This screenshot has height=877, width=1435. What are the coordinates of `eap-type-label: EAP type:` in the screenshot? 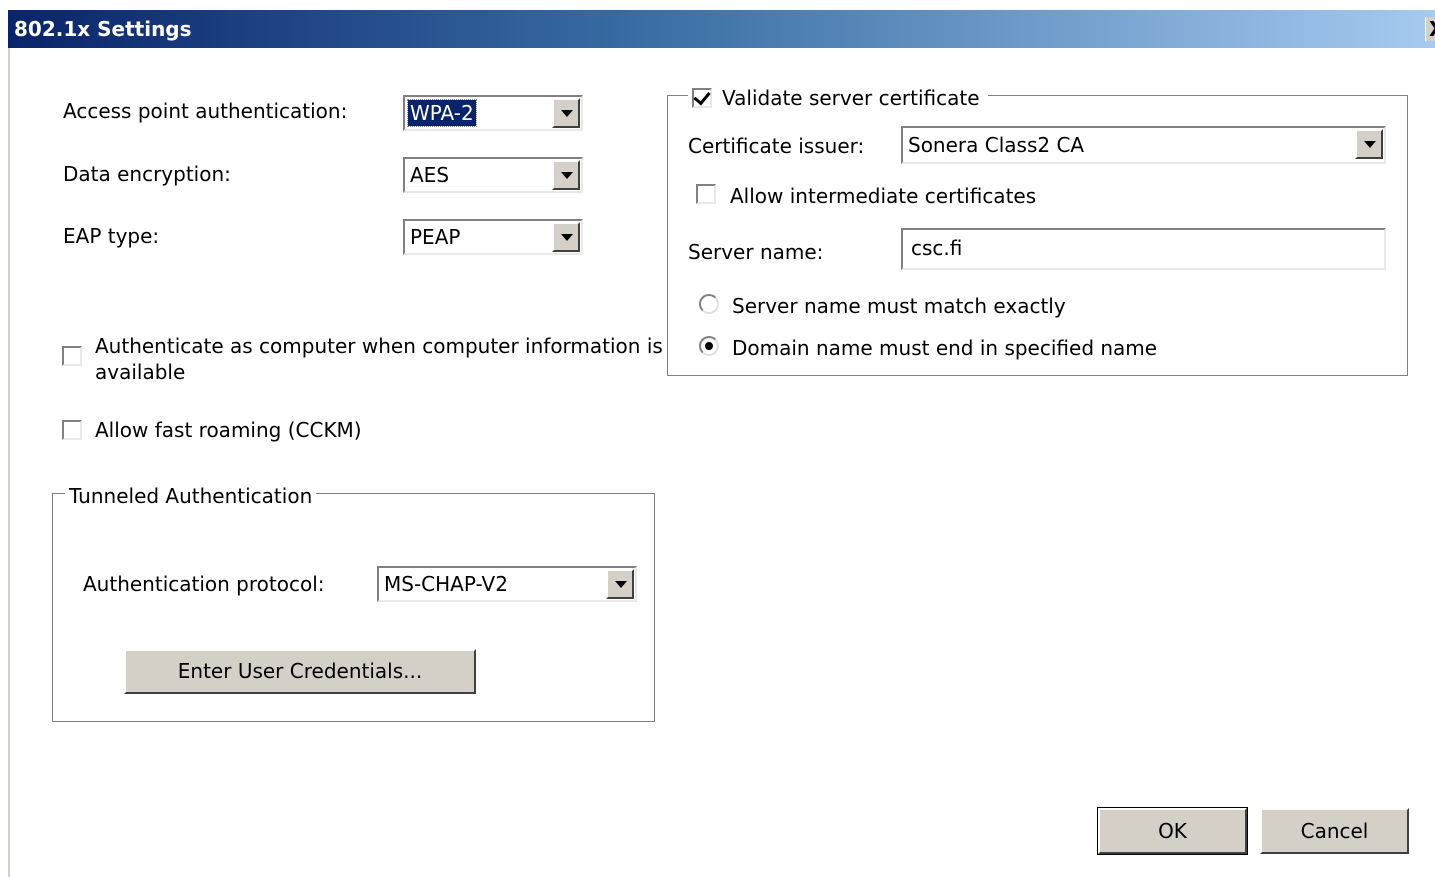 It's located at (111, 236).